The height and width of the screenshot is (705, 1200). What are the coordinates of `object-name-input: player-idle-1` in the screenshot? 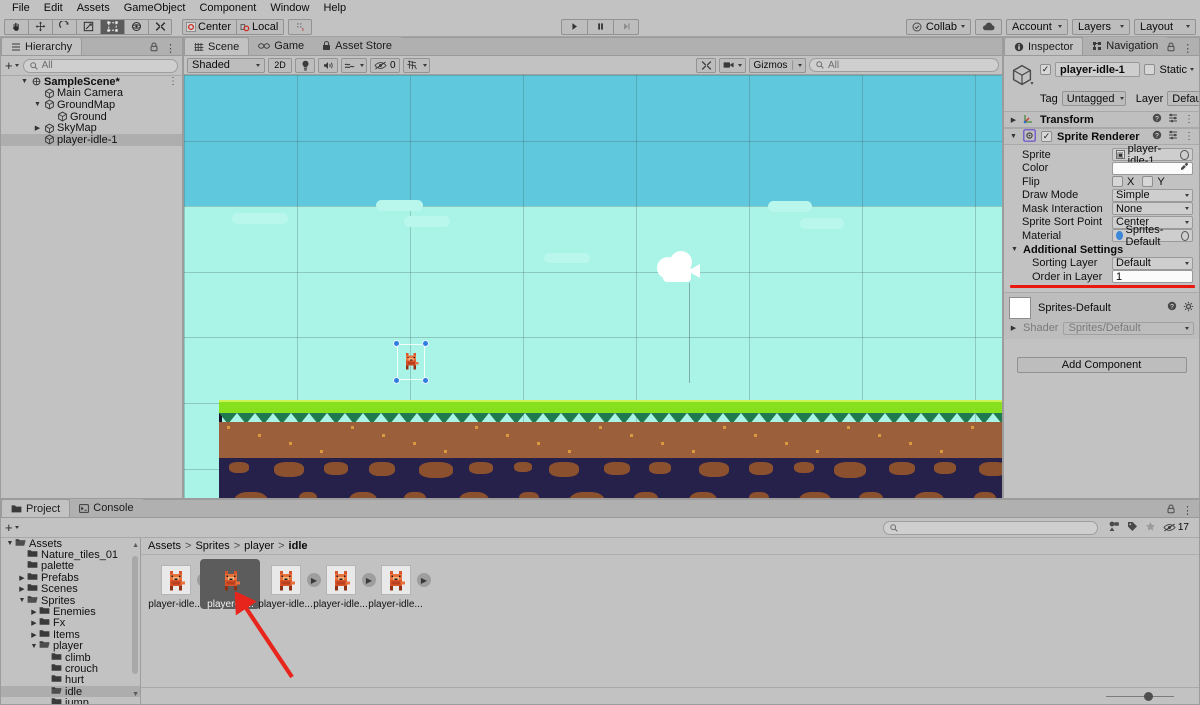 It's located at (1098, 69).